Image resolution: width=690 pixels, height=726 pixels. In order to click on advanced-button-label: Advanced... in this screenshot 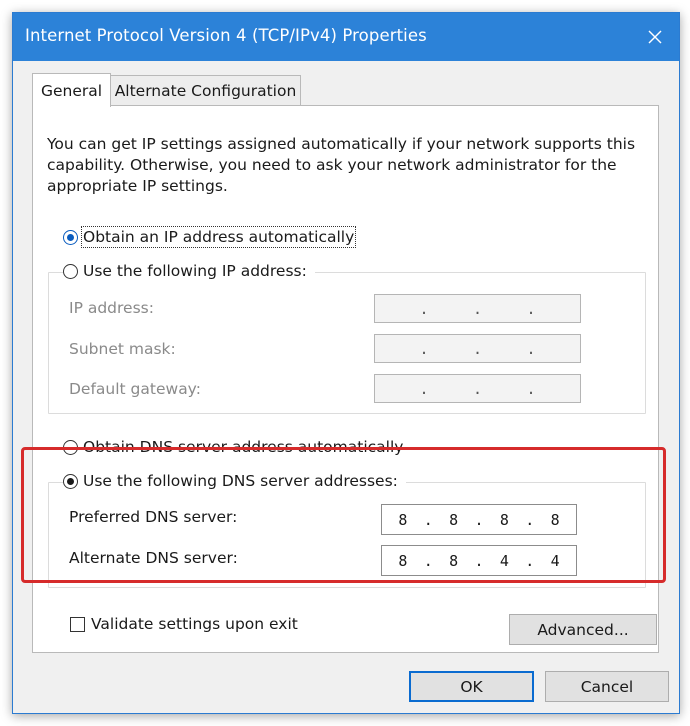, I will do `click(583, 629)`.